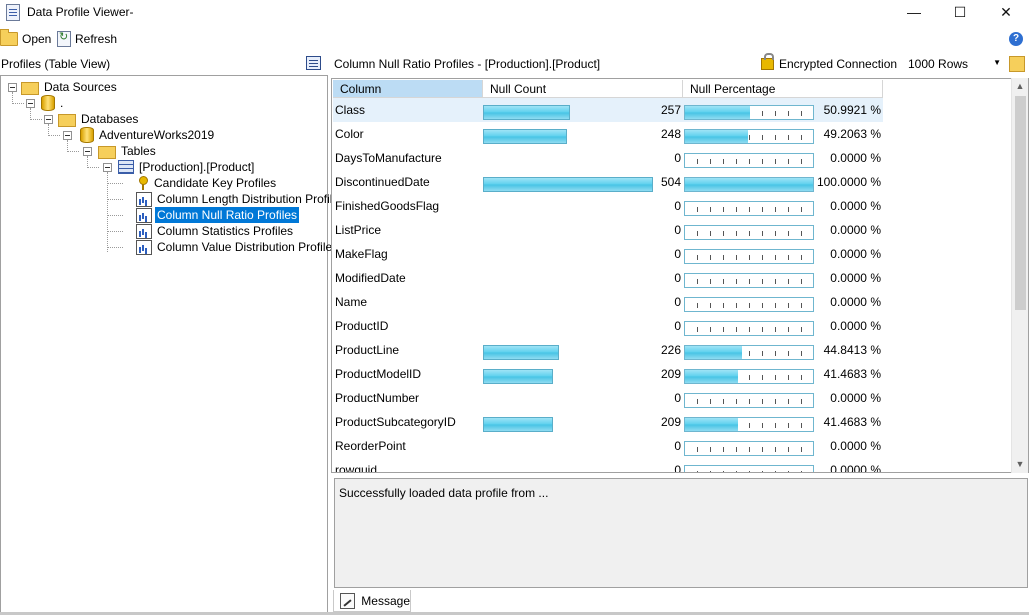 This screenshot has width=1029, height=615. Describe the element at coordinates (608, 422) in the screenshot. I see `table-row: ProductSubcategoryID 209 41.4683 %` at that location.